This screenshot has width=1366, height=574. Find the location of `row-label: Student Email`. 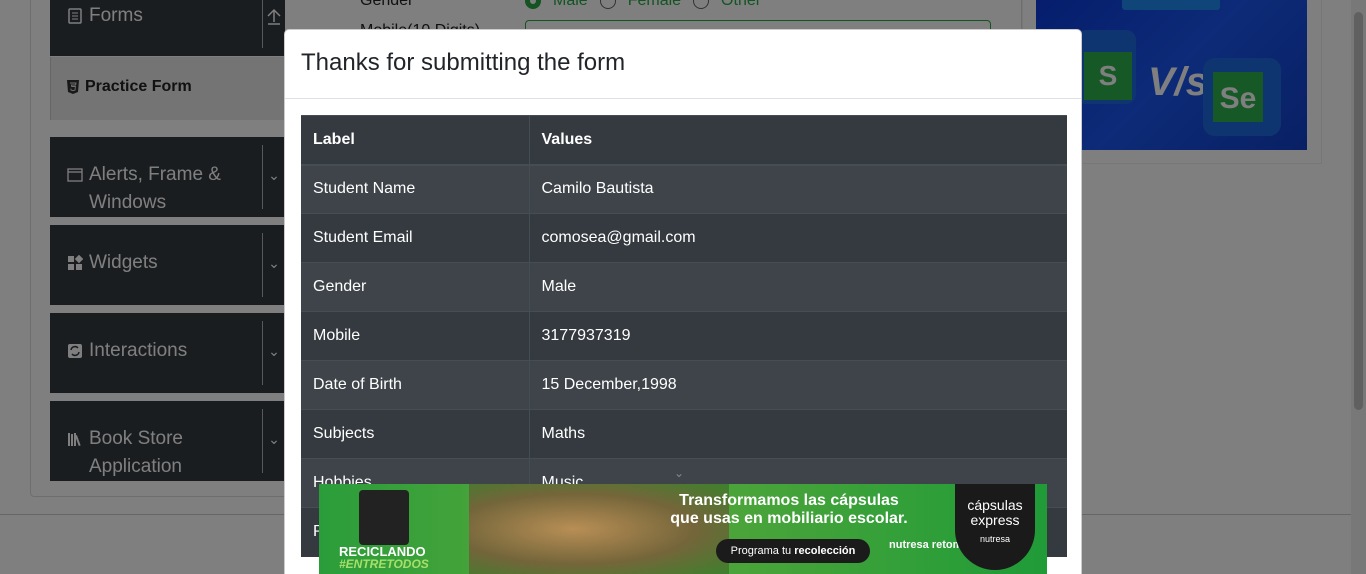

row-label: Student Email is located at coordinates (415, 238).